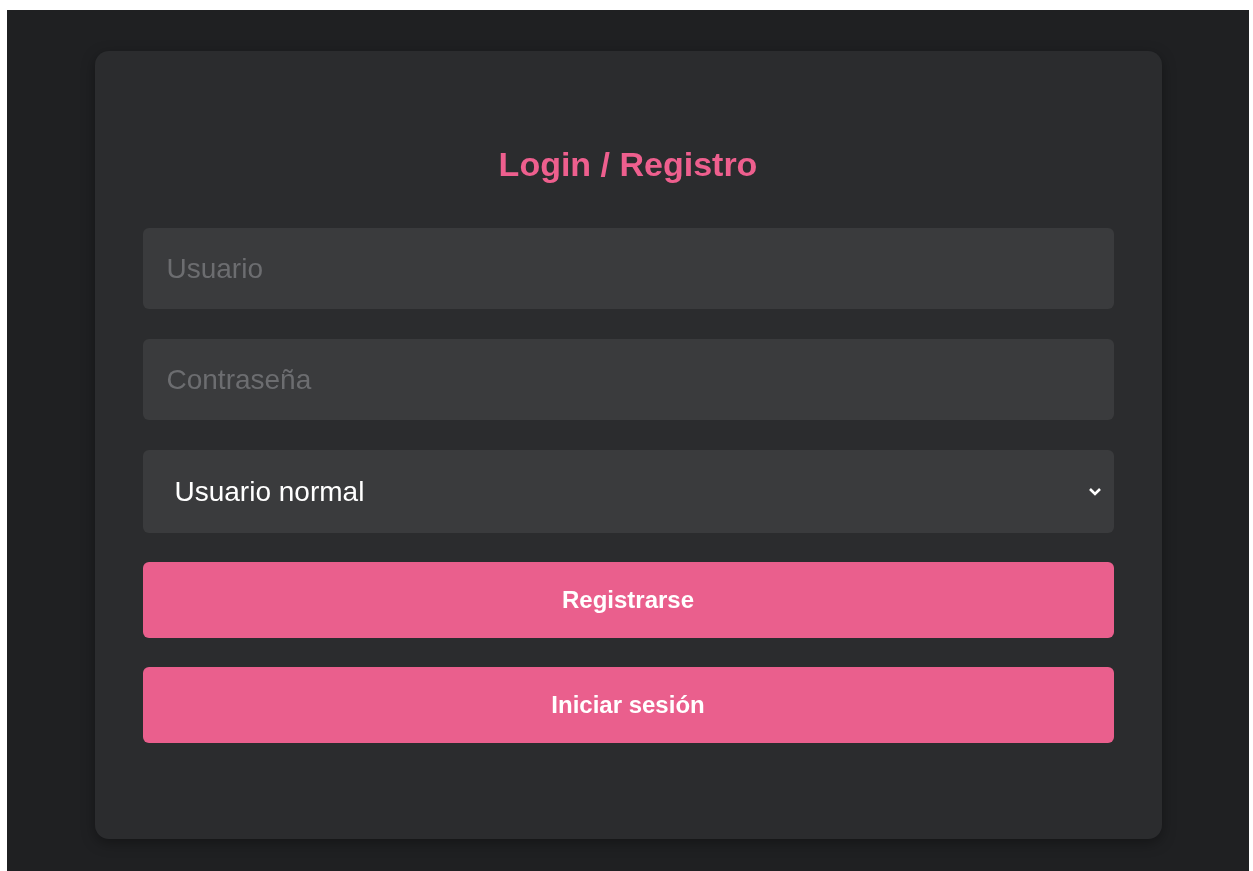 This screenshot has height=871, width=1253. Describe the element at coordinates (628, 705) in the screenshot. I see `login-button: Iniciar sesión` at that location.